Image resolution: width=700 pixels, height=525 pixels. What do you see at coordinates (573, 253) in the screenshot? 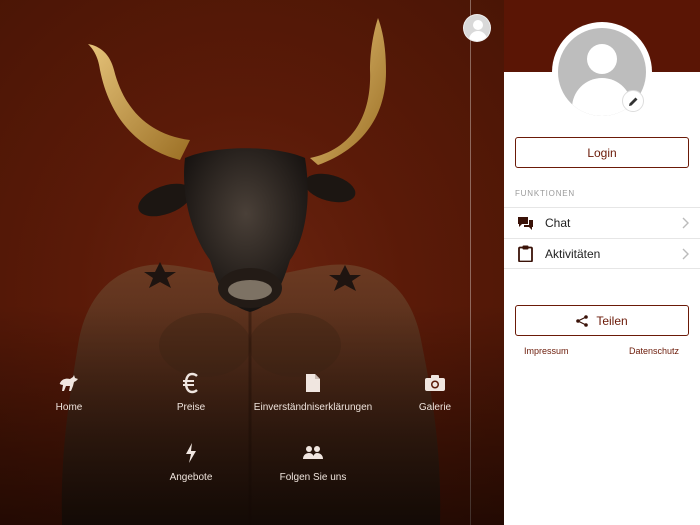
I see `menu-label-aktivitaeten: Aktivitäten` at bounding box center [573, 253].